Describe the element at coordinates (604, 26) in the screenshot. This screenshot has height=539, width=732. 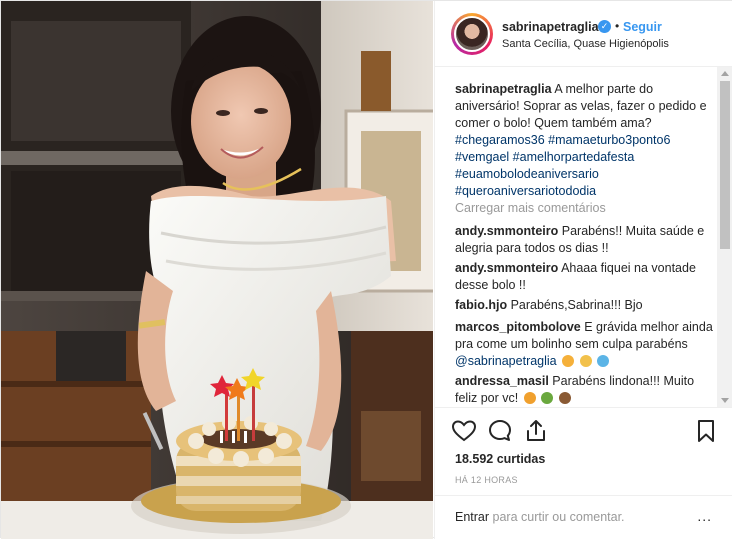
I see `verified-badge-icon: ✓` at that location.